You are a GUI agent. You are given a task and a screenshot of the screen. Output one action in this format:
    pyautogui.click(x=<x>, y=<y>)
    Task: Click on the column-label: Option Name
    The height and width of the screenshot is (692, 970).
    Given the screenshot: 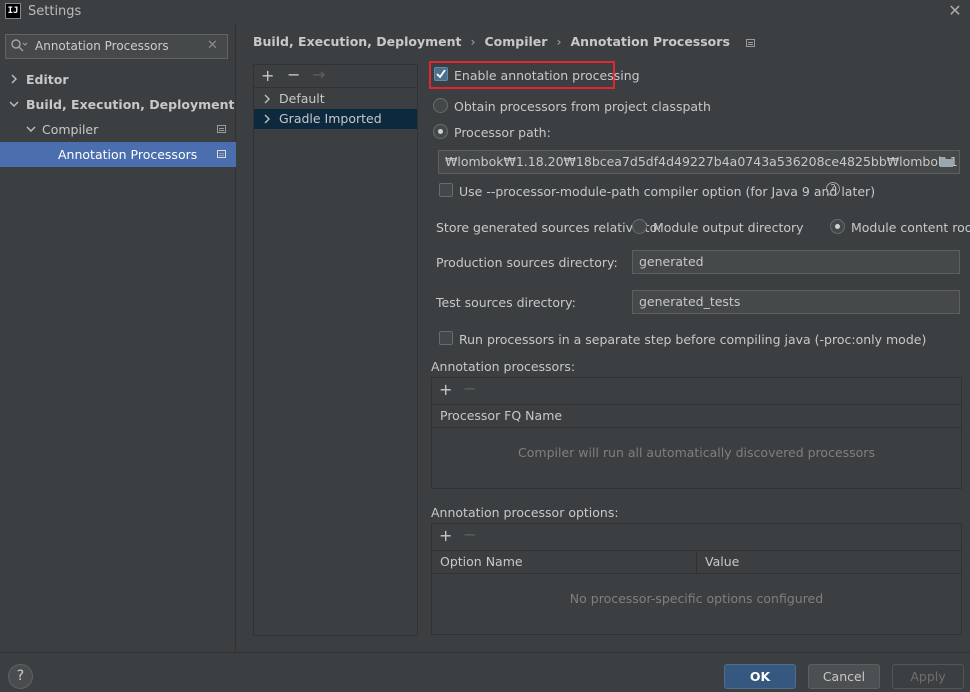 What is the action you would take?
    pyautogui.click(x=481, y=561)
    